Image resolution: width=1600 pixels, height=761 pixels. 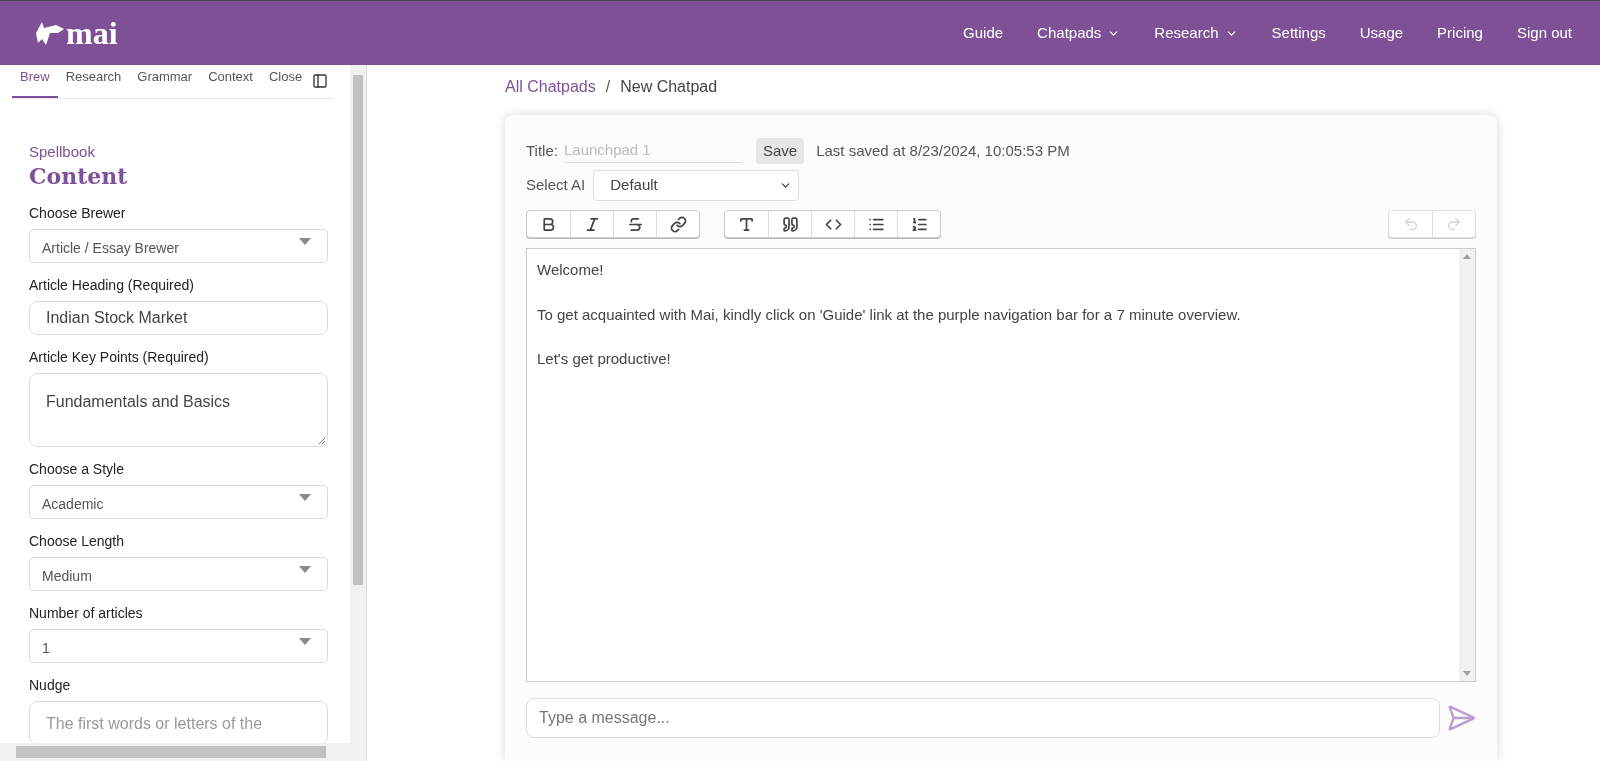 I want to click on section-eyebrow: Spellbook, so click(x=62, y=151).